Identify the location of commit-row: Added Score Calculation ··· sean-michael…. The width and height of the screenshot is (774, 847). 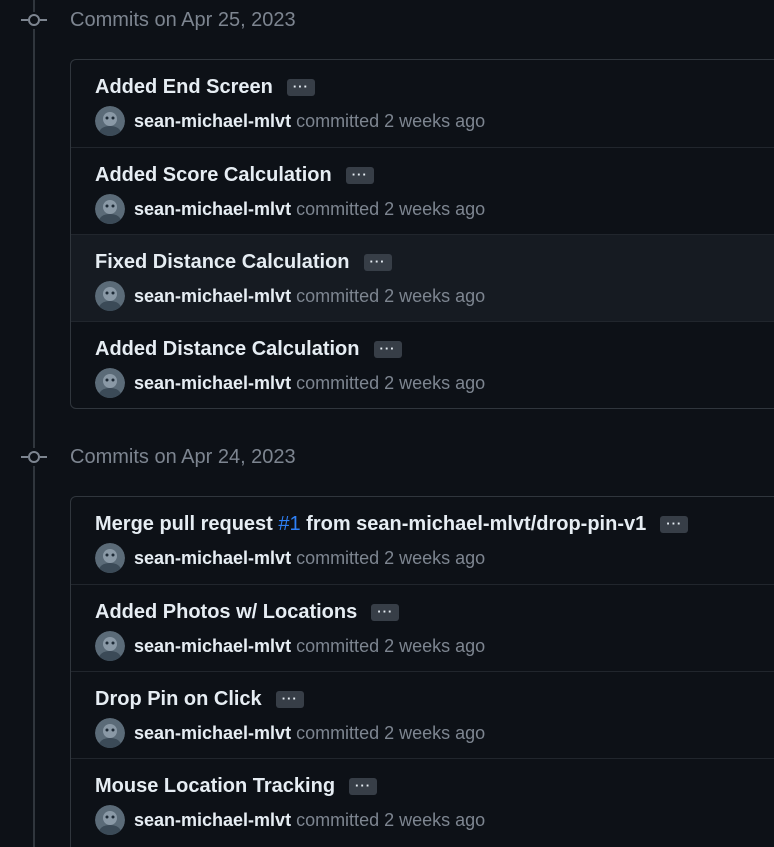
(422, 190).